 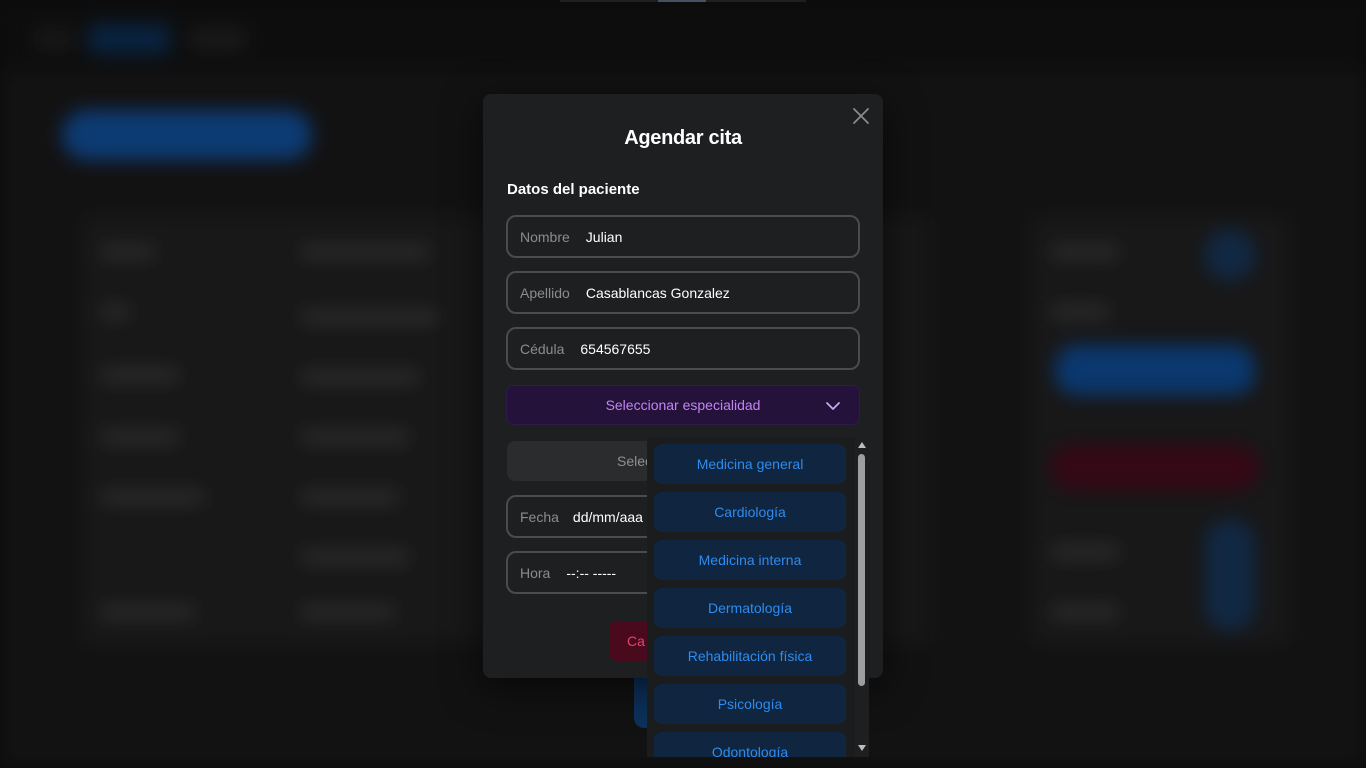 I want to click on hora-label: Hora, so click(x=535, y=572).